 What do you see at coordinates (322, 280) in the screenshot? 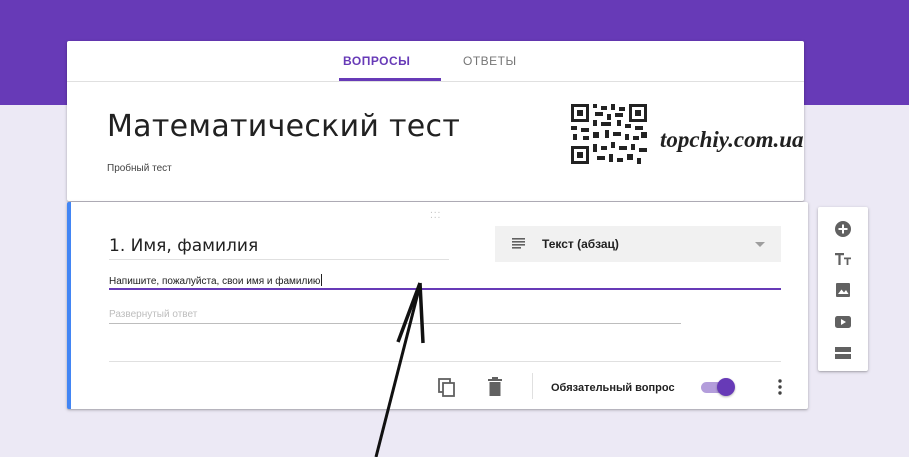
I see `text-cursor` at bounding box center [322, 280].